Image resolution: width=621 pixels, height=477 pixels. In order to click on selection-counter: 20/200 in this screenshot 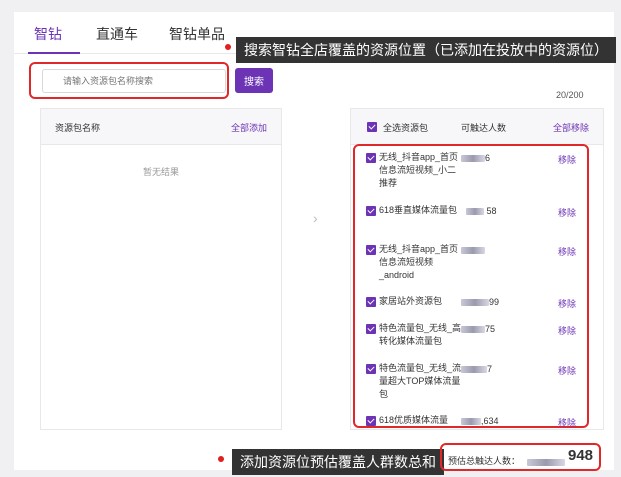, I will do `click(570, 95)`.